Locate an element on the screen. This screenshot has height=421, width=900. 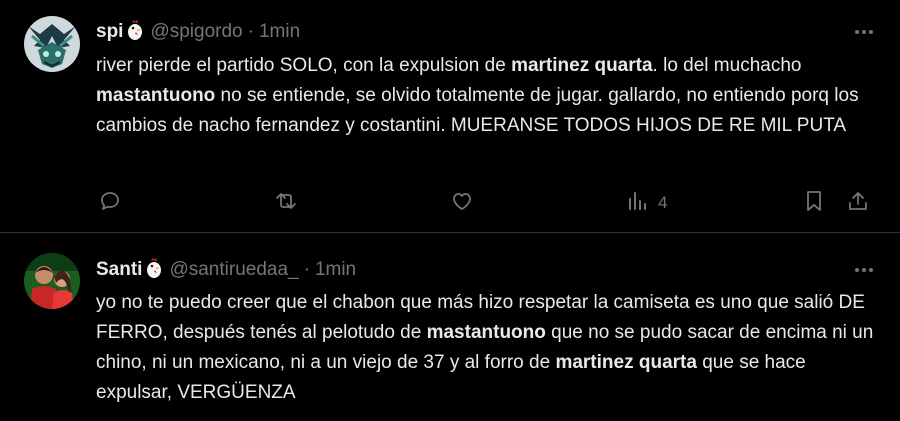
like-button is located at coordinates (462, 203).